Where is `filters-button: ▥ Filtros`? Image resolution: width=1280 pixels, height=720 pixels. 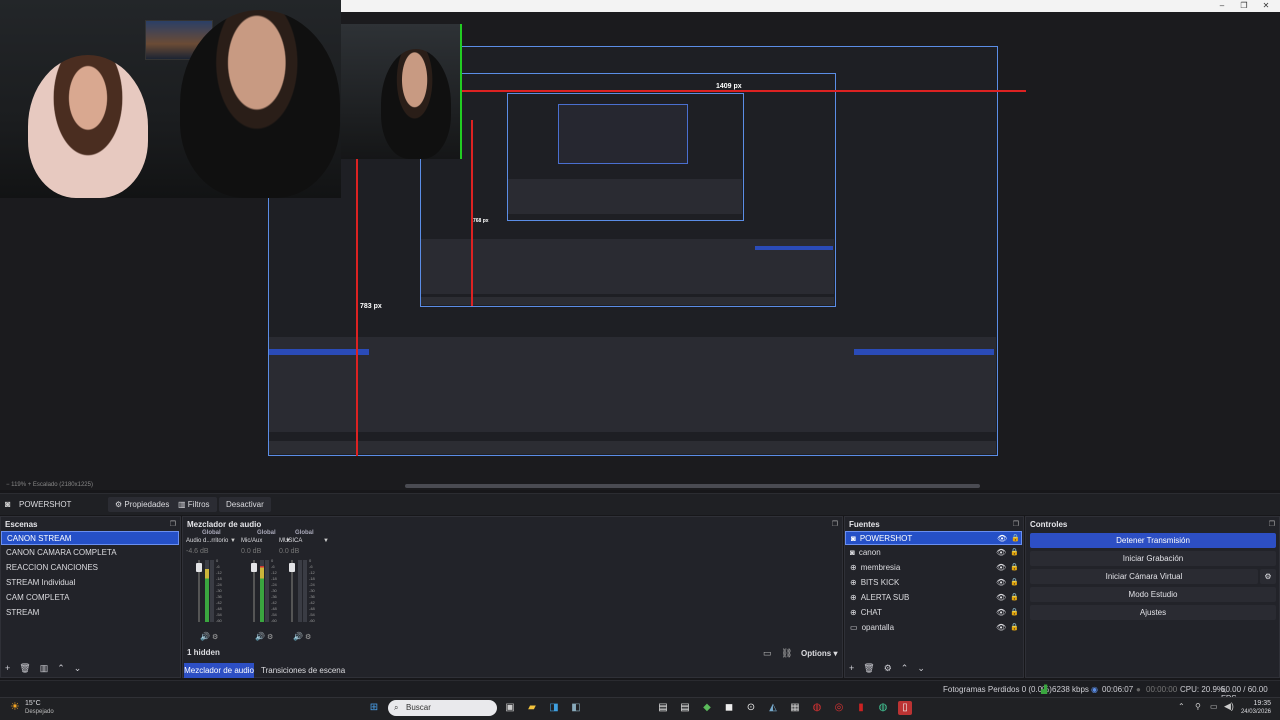
filters-button: ▥ Filtros is located at coordinates (194, 504).